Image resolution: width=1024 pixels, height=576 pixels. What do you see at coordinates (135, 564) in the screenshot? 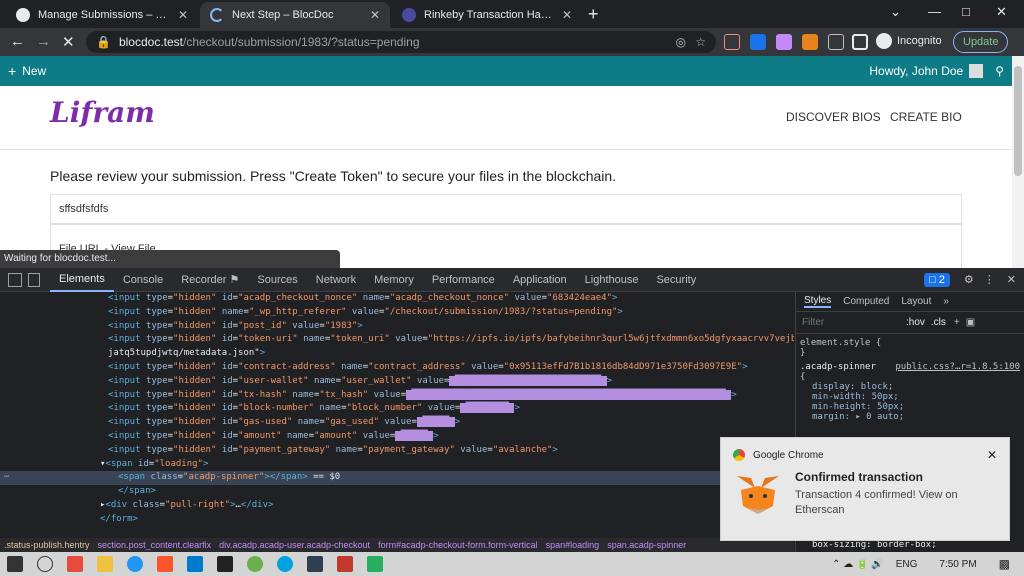
I see `chrome-taskbar-icon` at bounding box center [135, 564].